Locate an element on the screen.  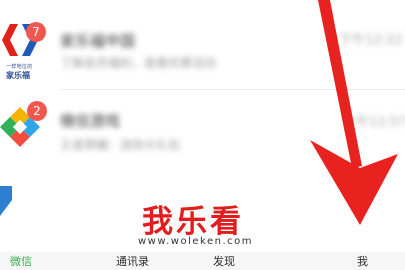
tab-contacts: 通讯录 is located at coordinates (132, 261).